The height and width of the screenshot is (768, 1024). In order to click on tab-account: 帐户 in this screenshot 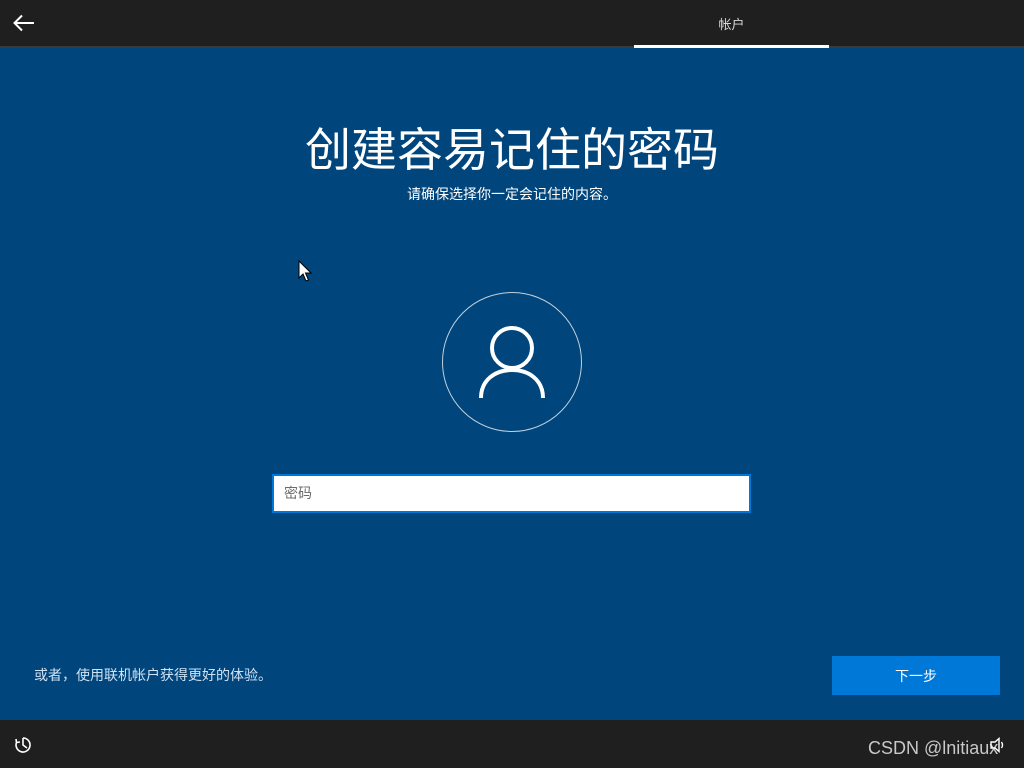, I will do `click(731, 23)`.